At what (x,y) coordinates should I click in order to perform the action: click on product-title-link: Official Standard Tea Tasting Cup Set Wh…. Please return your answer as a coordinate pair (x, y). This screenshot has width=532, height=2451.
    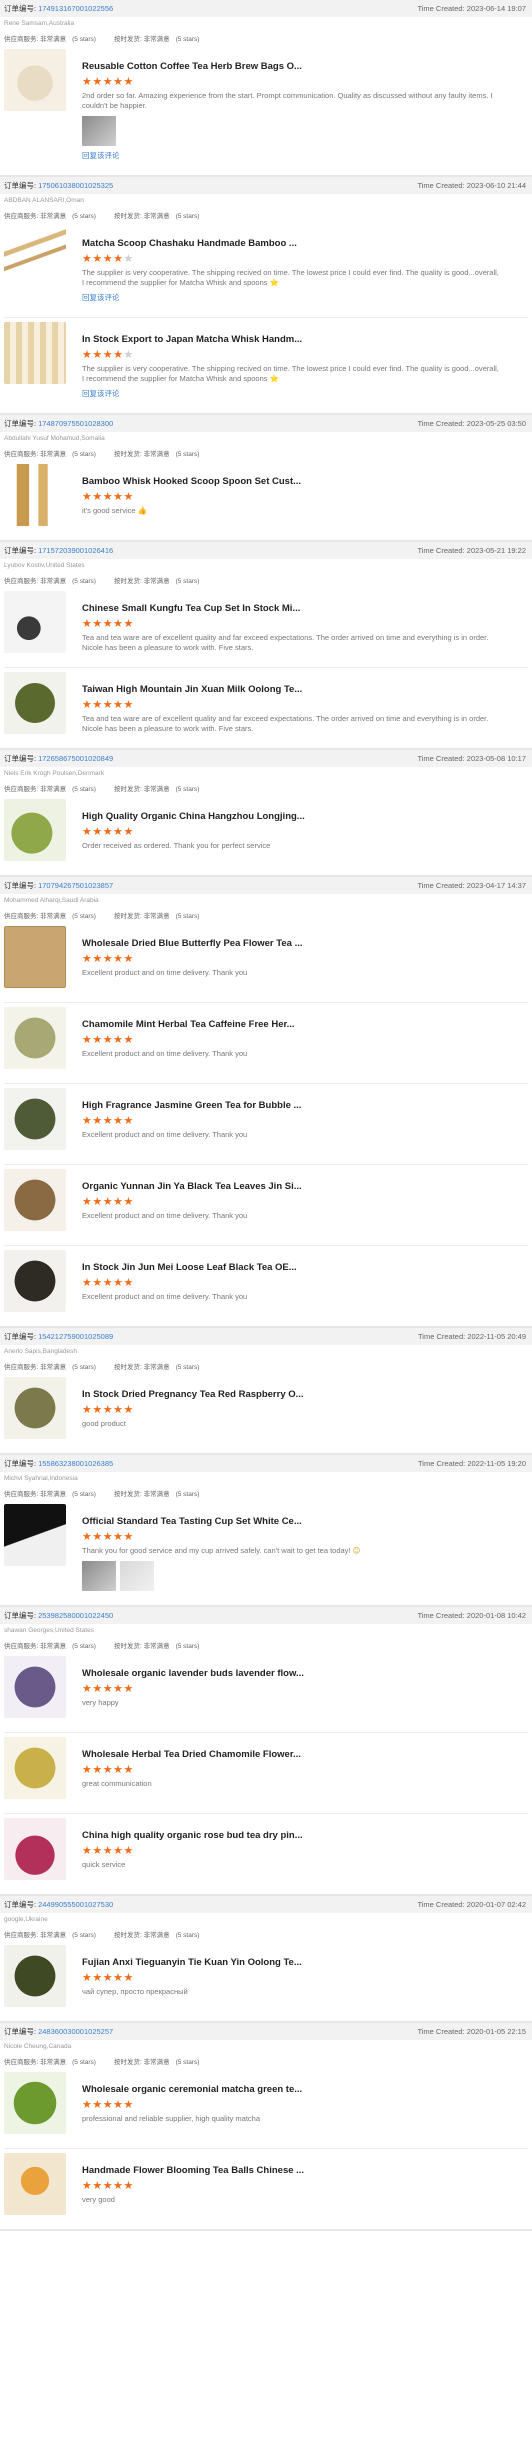
    Looking at the image, I should click on (291, 1521).